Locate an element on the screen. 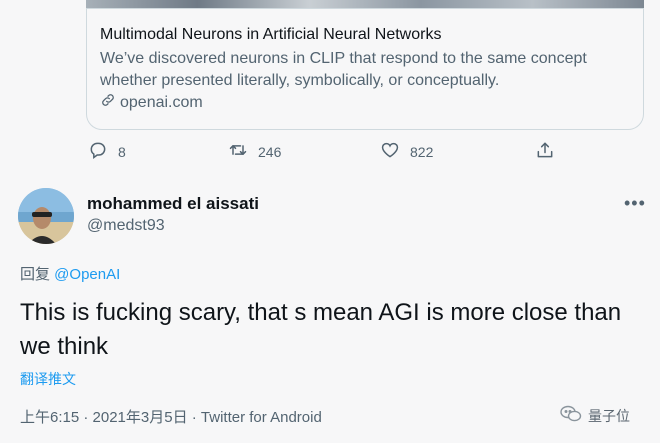 The image size is (660, 443). reply-icon is located at coordinates (98, 151).